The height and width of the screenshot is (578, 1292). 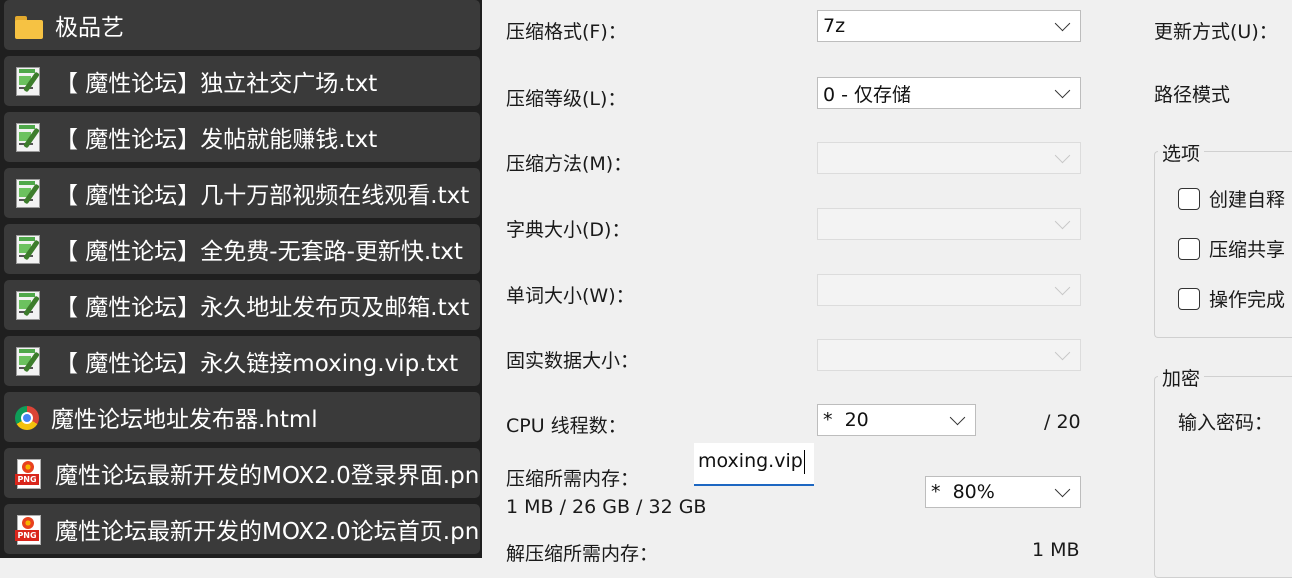 I want to click on format-select: 7z, so click(x=949, y=26).